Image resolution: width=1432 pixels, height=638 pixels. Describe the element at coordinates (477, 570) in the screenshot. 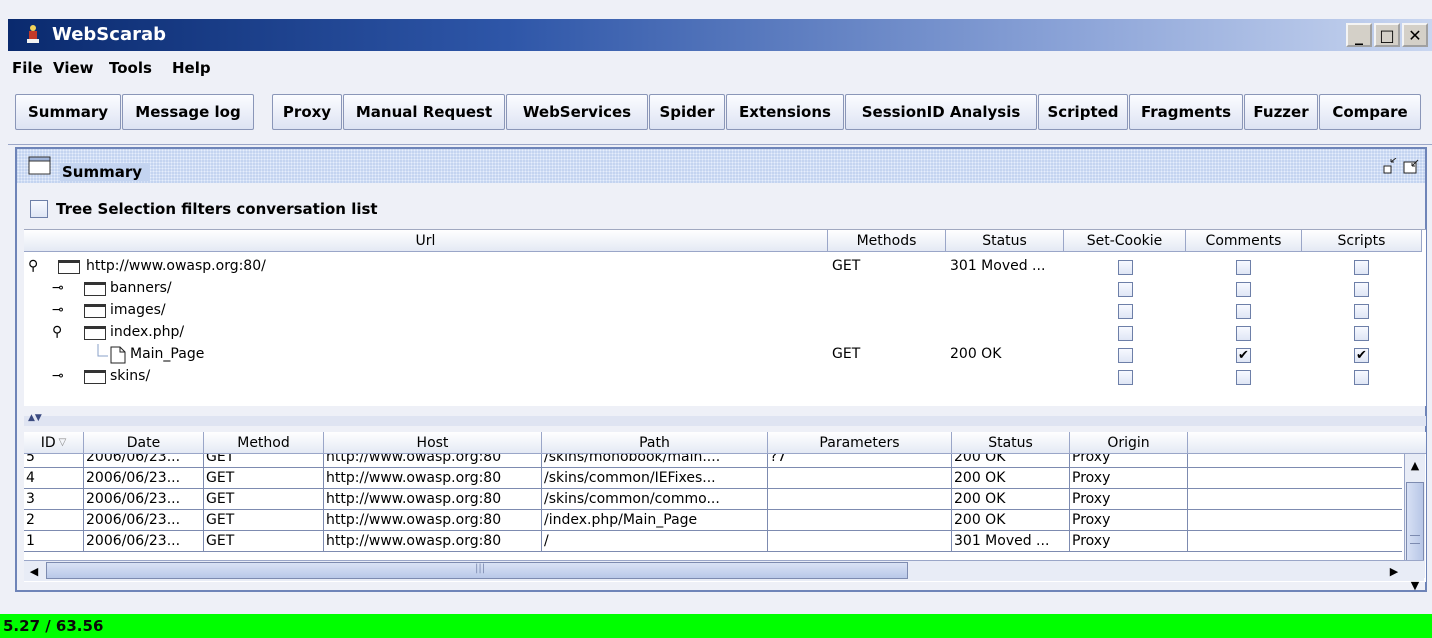

I see `horizontal-scroll-thumb: |||` at that location.